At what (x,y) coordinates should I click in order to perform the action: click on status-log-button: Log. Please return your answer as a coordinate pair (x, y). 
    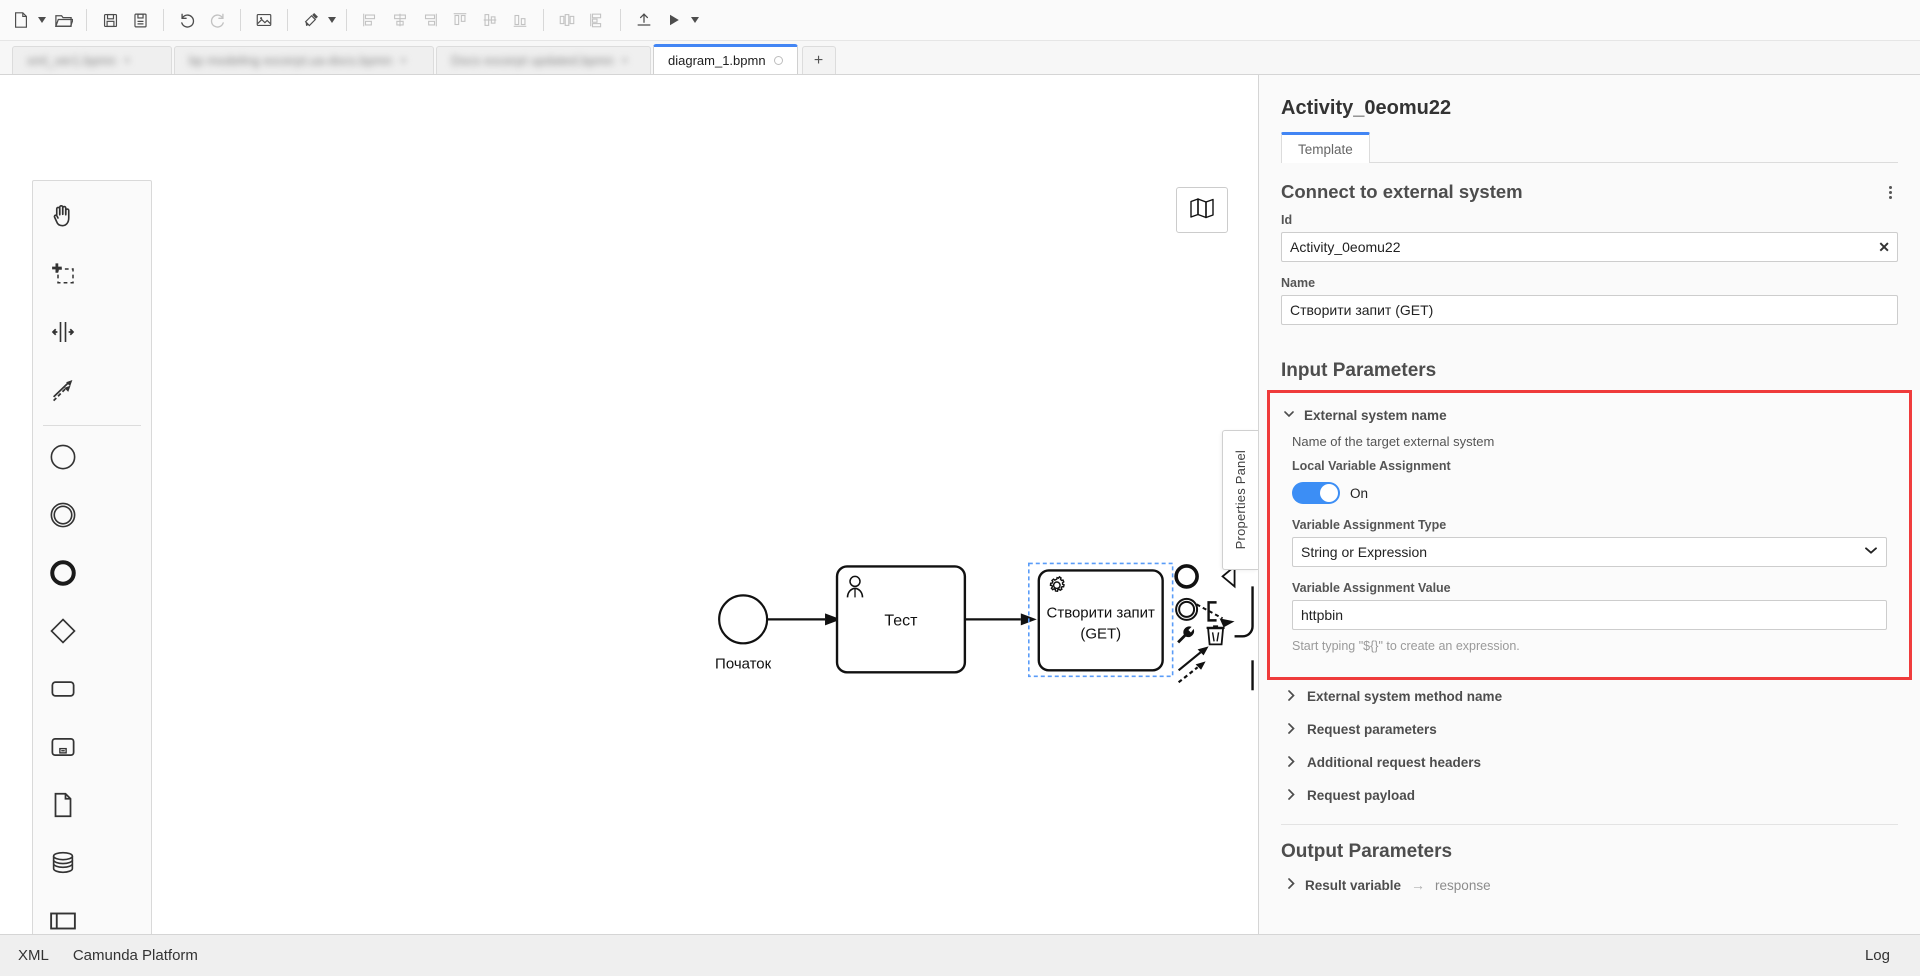
    Looking at the image, I should click on (1877, 955).